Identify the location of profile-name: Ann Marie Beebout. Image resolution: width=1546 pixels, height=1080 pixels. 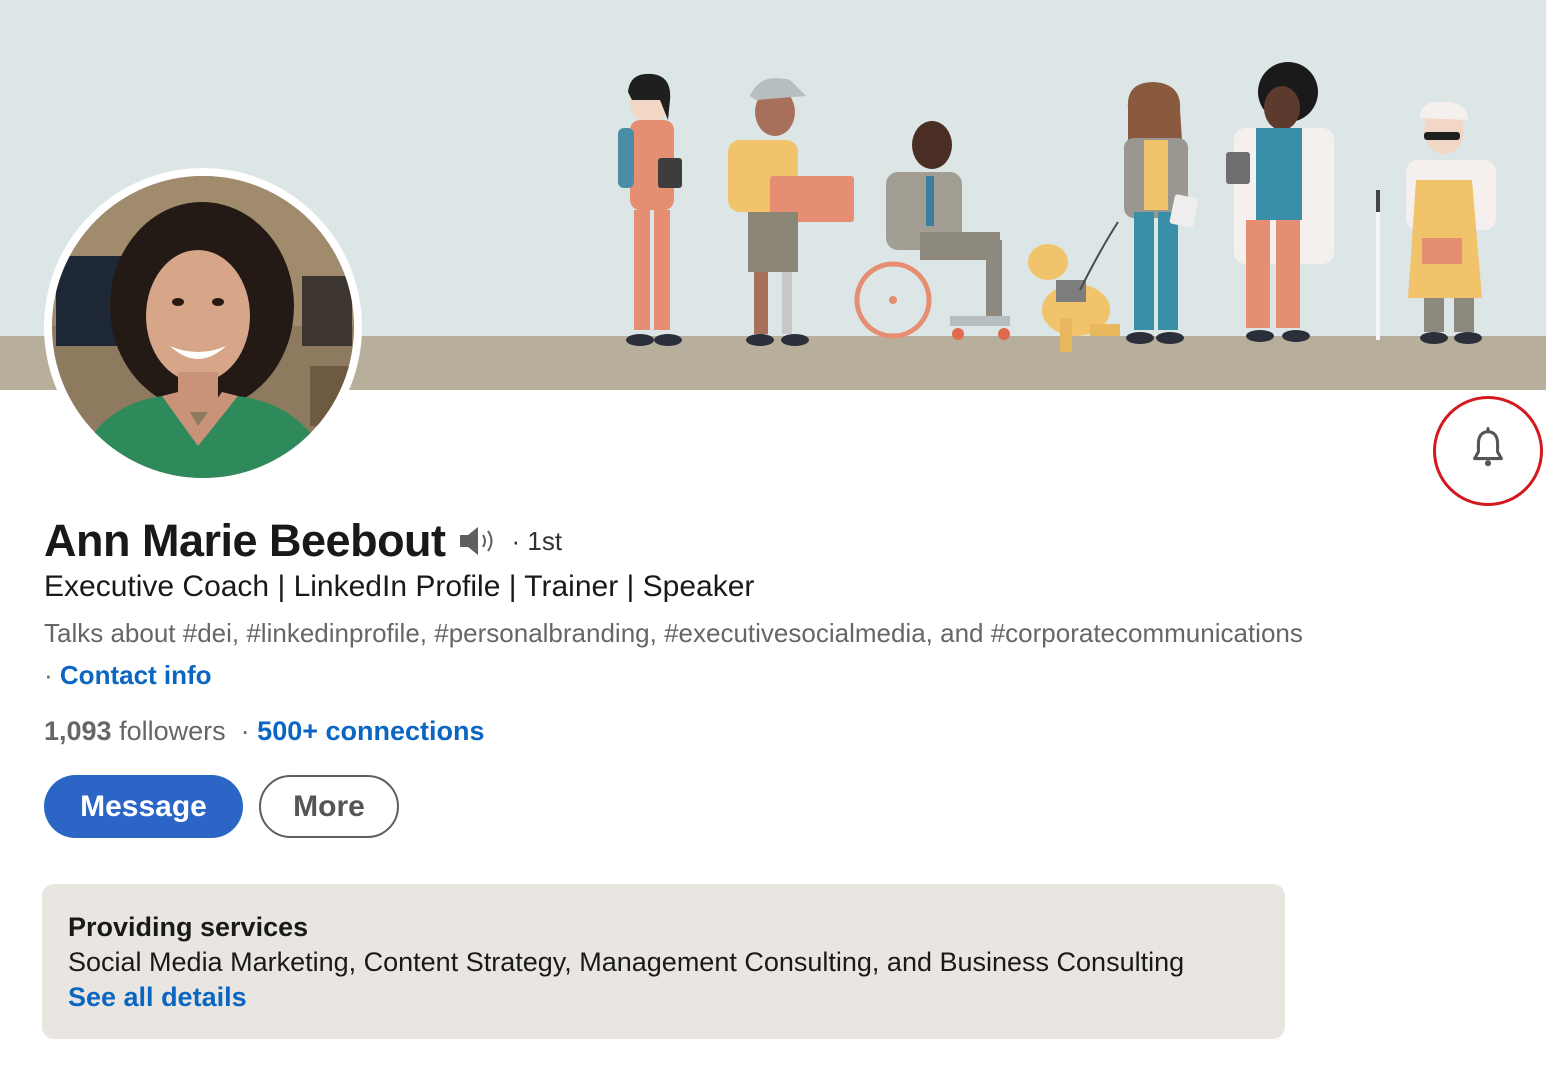
(245, 540).